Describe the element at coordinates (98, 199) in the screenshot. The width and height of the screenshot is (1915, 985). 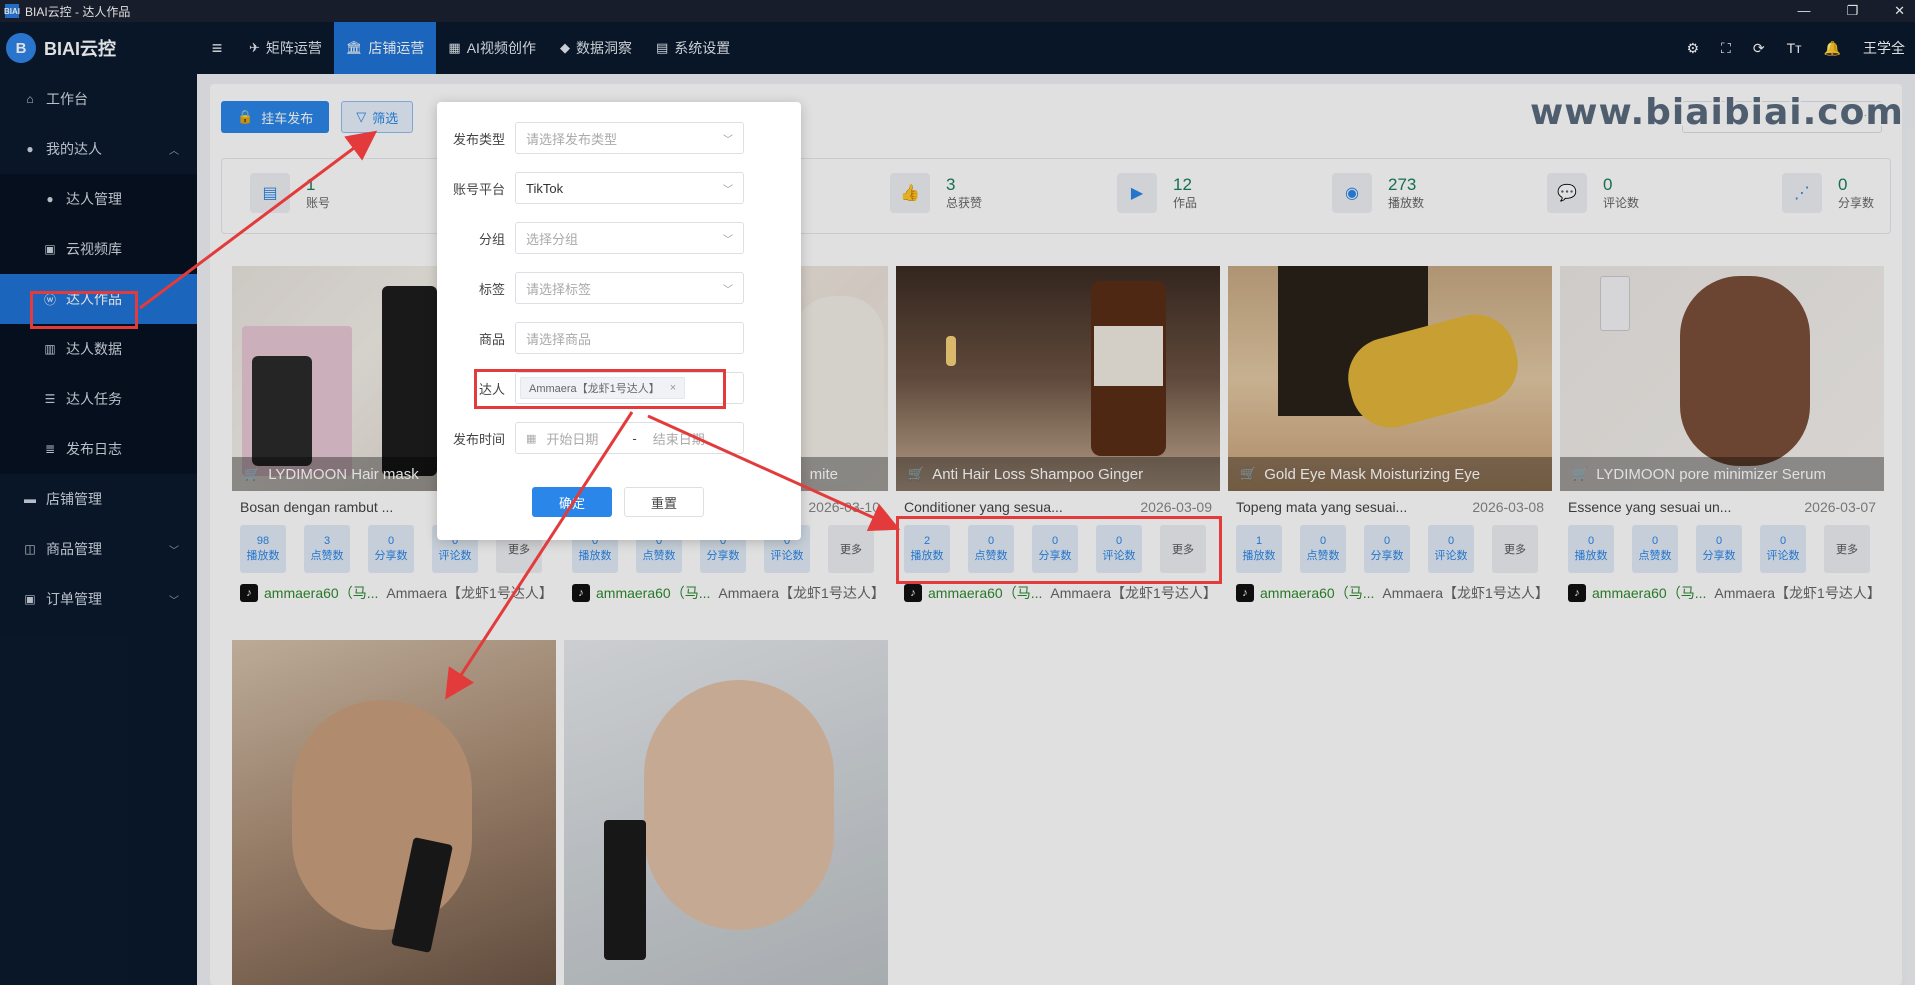
I see `sidebar-item-creator-management: ● 达人管理` at that location.